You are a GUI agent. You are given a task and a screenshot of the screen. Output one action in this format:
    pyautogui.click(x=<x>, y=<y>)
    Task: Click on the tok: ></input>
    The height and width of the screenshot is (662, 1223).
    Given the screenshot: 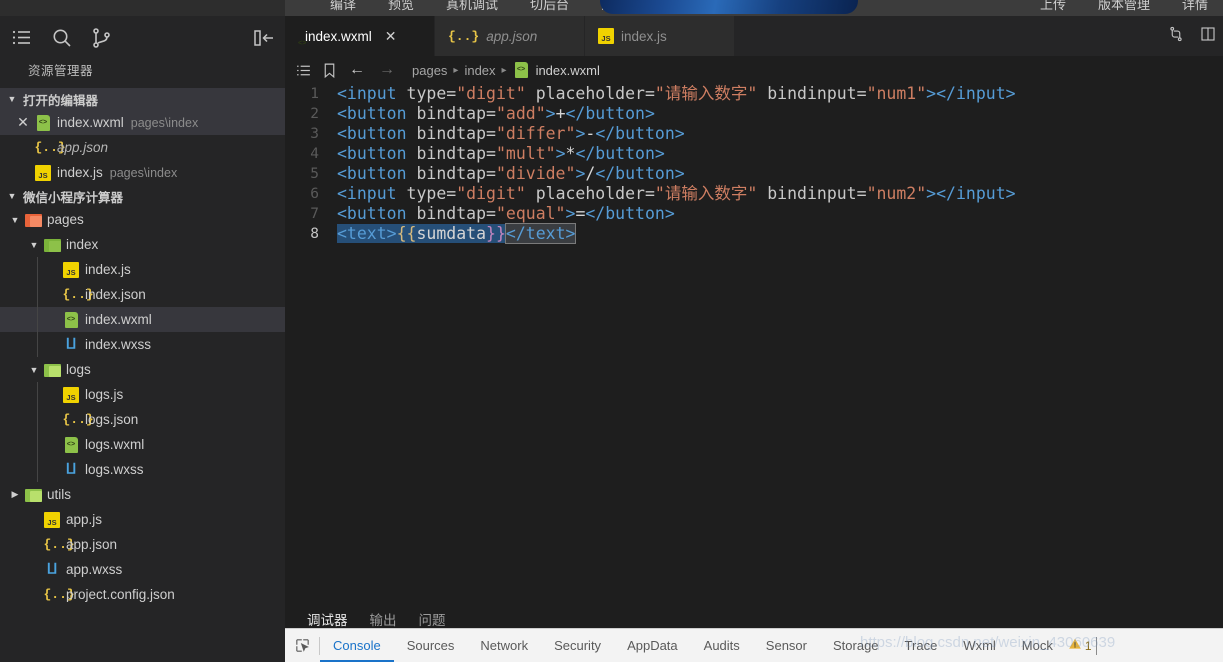 What is the action you would take?
    pyautogui.click(x=971, y=193)
    